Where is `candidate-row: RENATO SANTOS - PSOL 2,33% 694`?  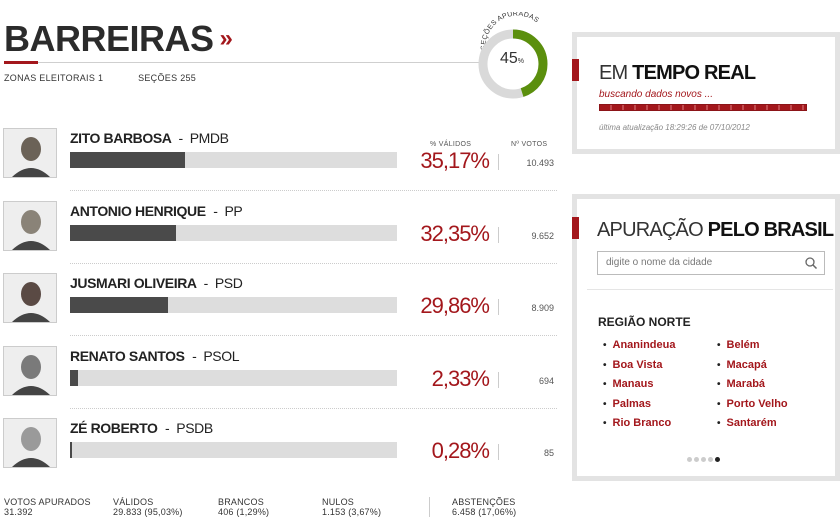
candidate-row: RENATO SANTOS - PSOL 2,33% 694 is located at coordinates (280, 382).